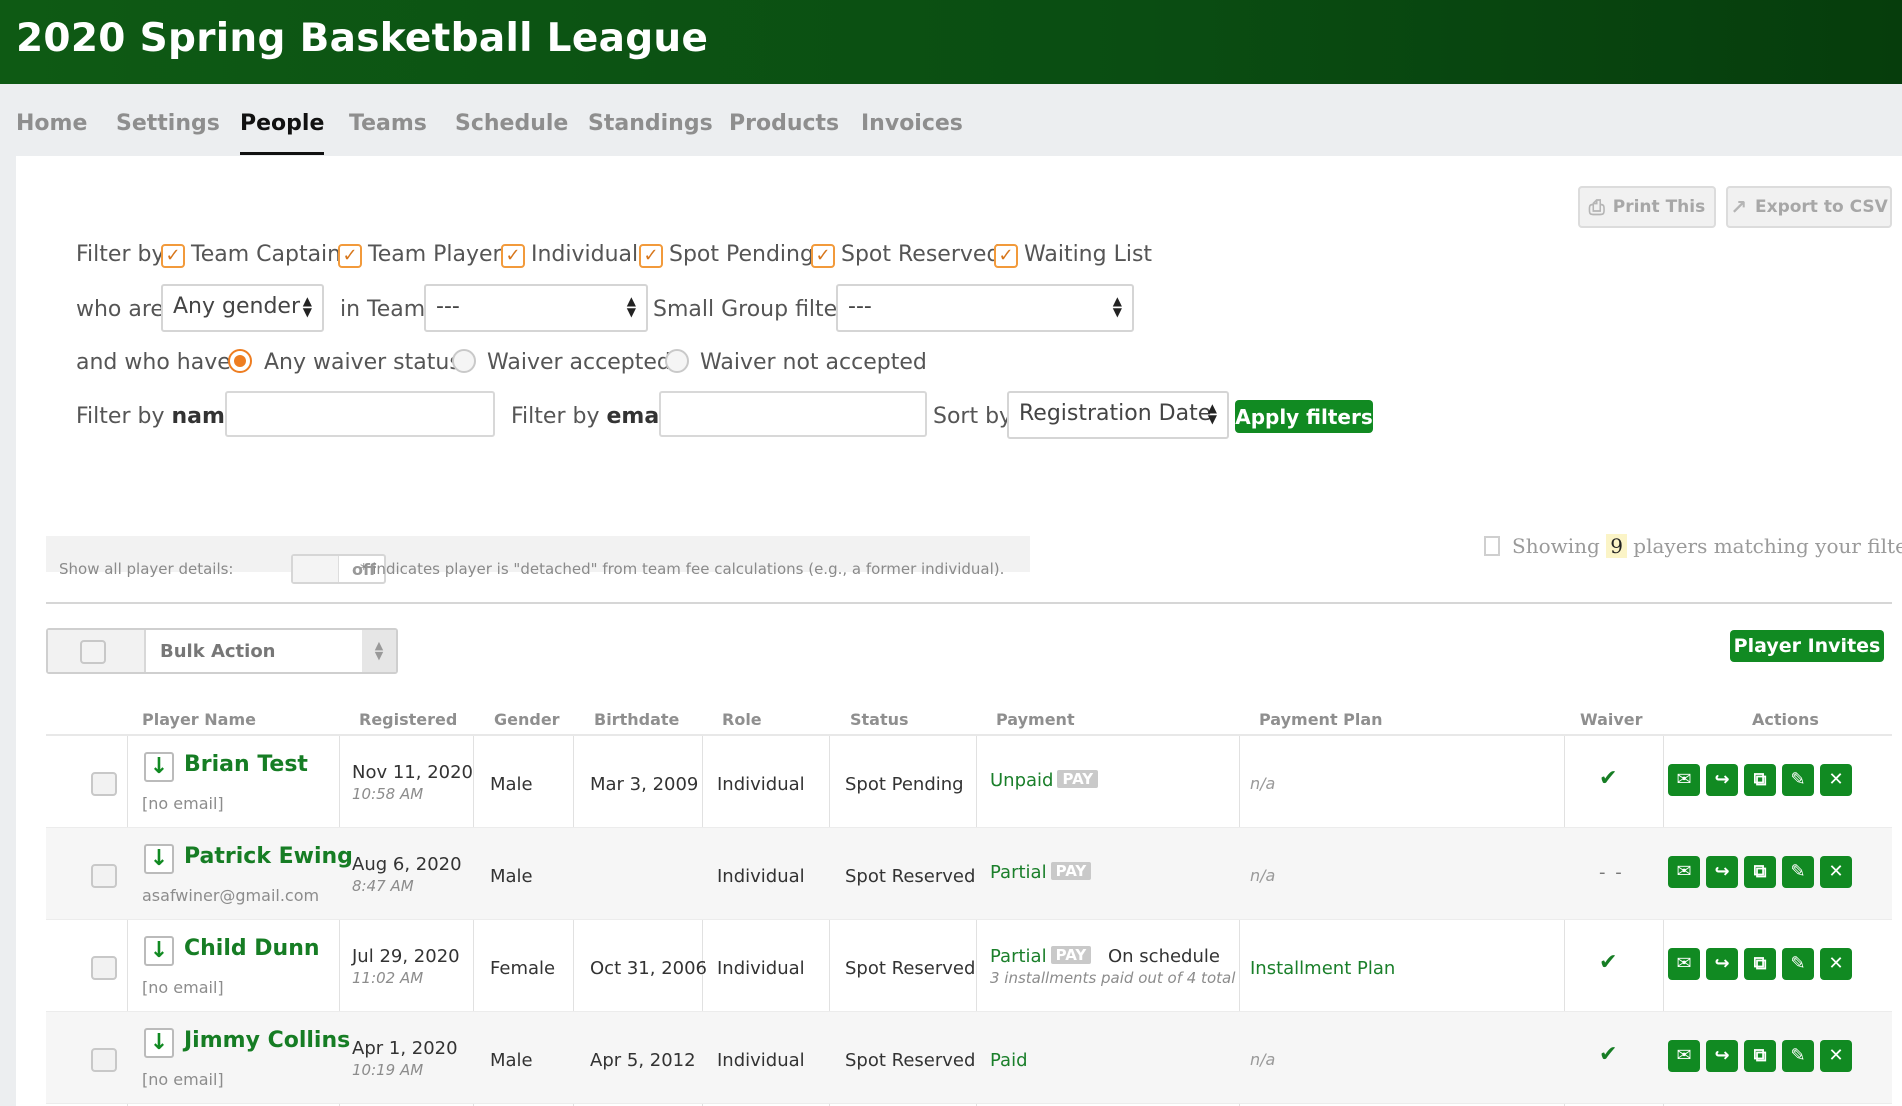 The width and height of the screenshot is (1902, 1106). What do you see at coordinates (742, 719) in the screenshot?
I see `col-role: Role` at bounding box center [742, 719].